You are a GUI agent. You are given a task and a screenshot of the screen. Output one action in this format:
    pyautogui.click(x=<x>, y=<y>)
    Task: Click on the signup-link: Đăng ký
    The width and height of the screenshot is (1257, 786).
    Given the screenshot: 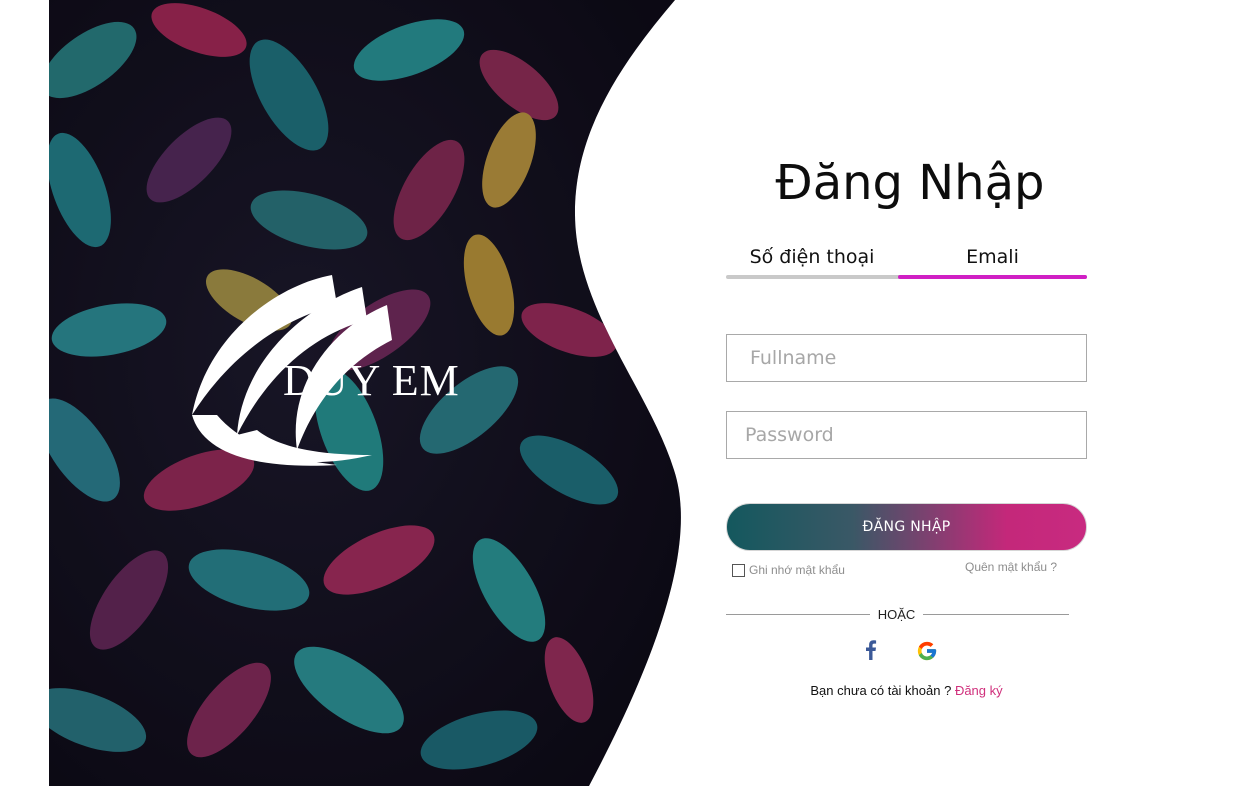 What is the action you would take?
    pyautogui.click(x=979, y=690)
    